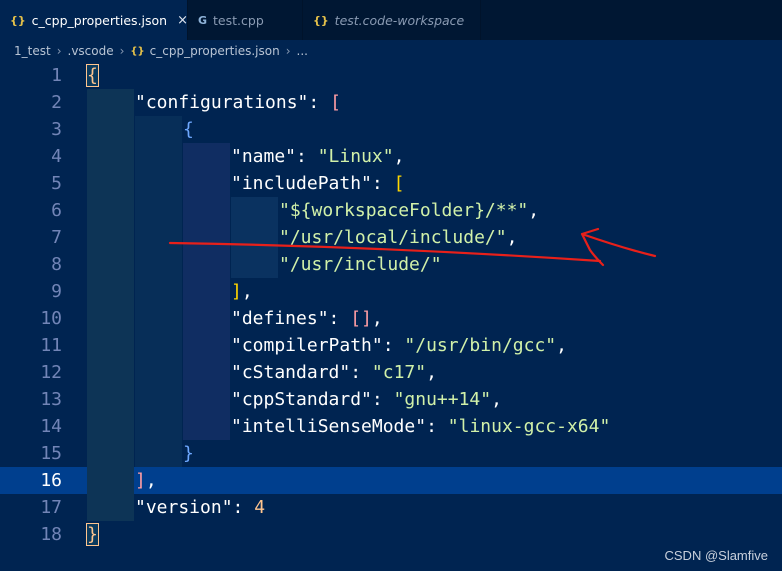 This screenshot has height=571, width=782. I want to click on code-line: 3{, so click(391, 129).